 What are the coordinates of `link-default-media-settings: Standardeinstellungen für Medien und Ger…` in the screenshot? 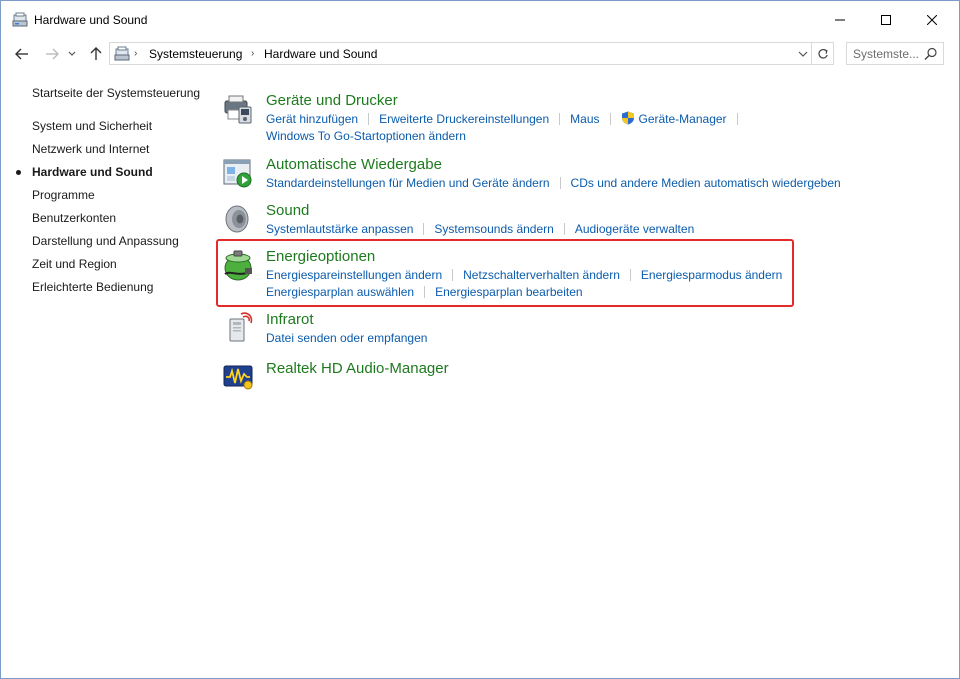 It's located at (408, 183).